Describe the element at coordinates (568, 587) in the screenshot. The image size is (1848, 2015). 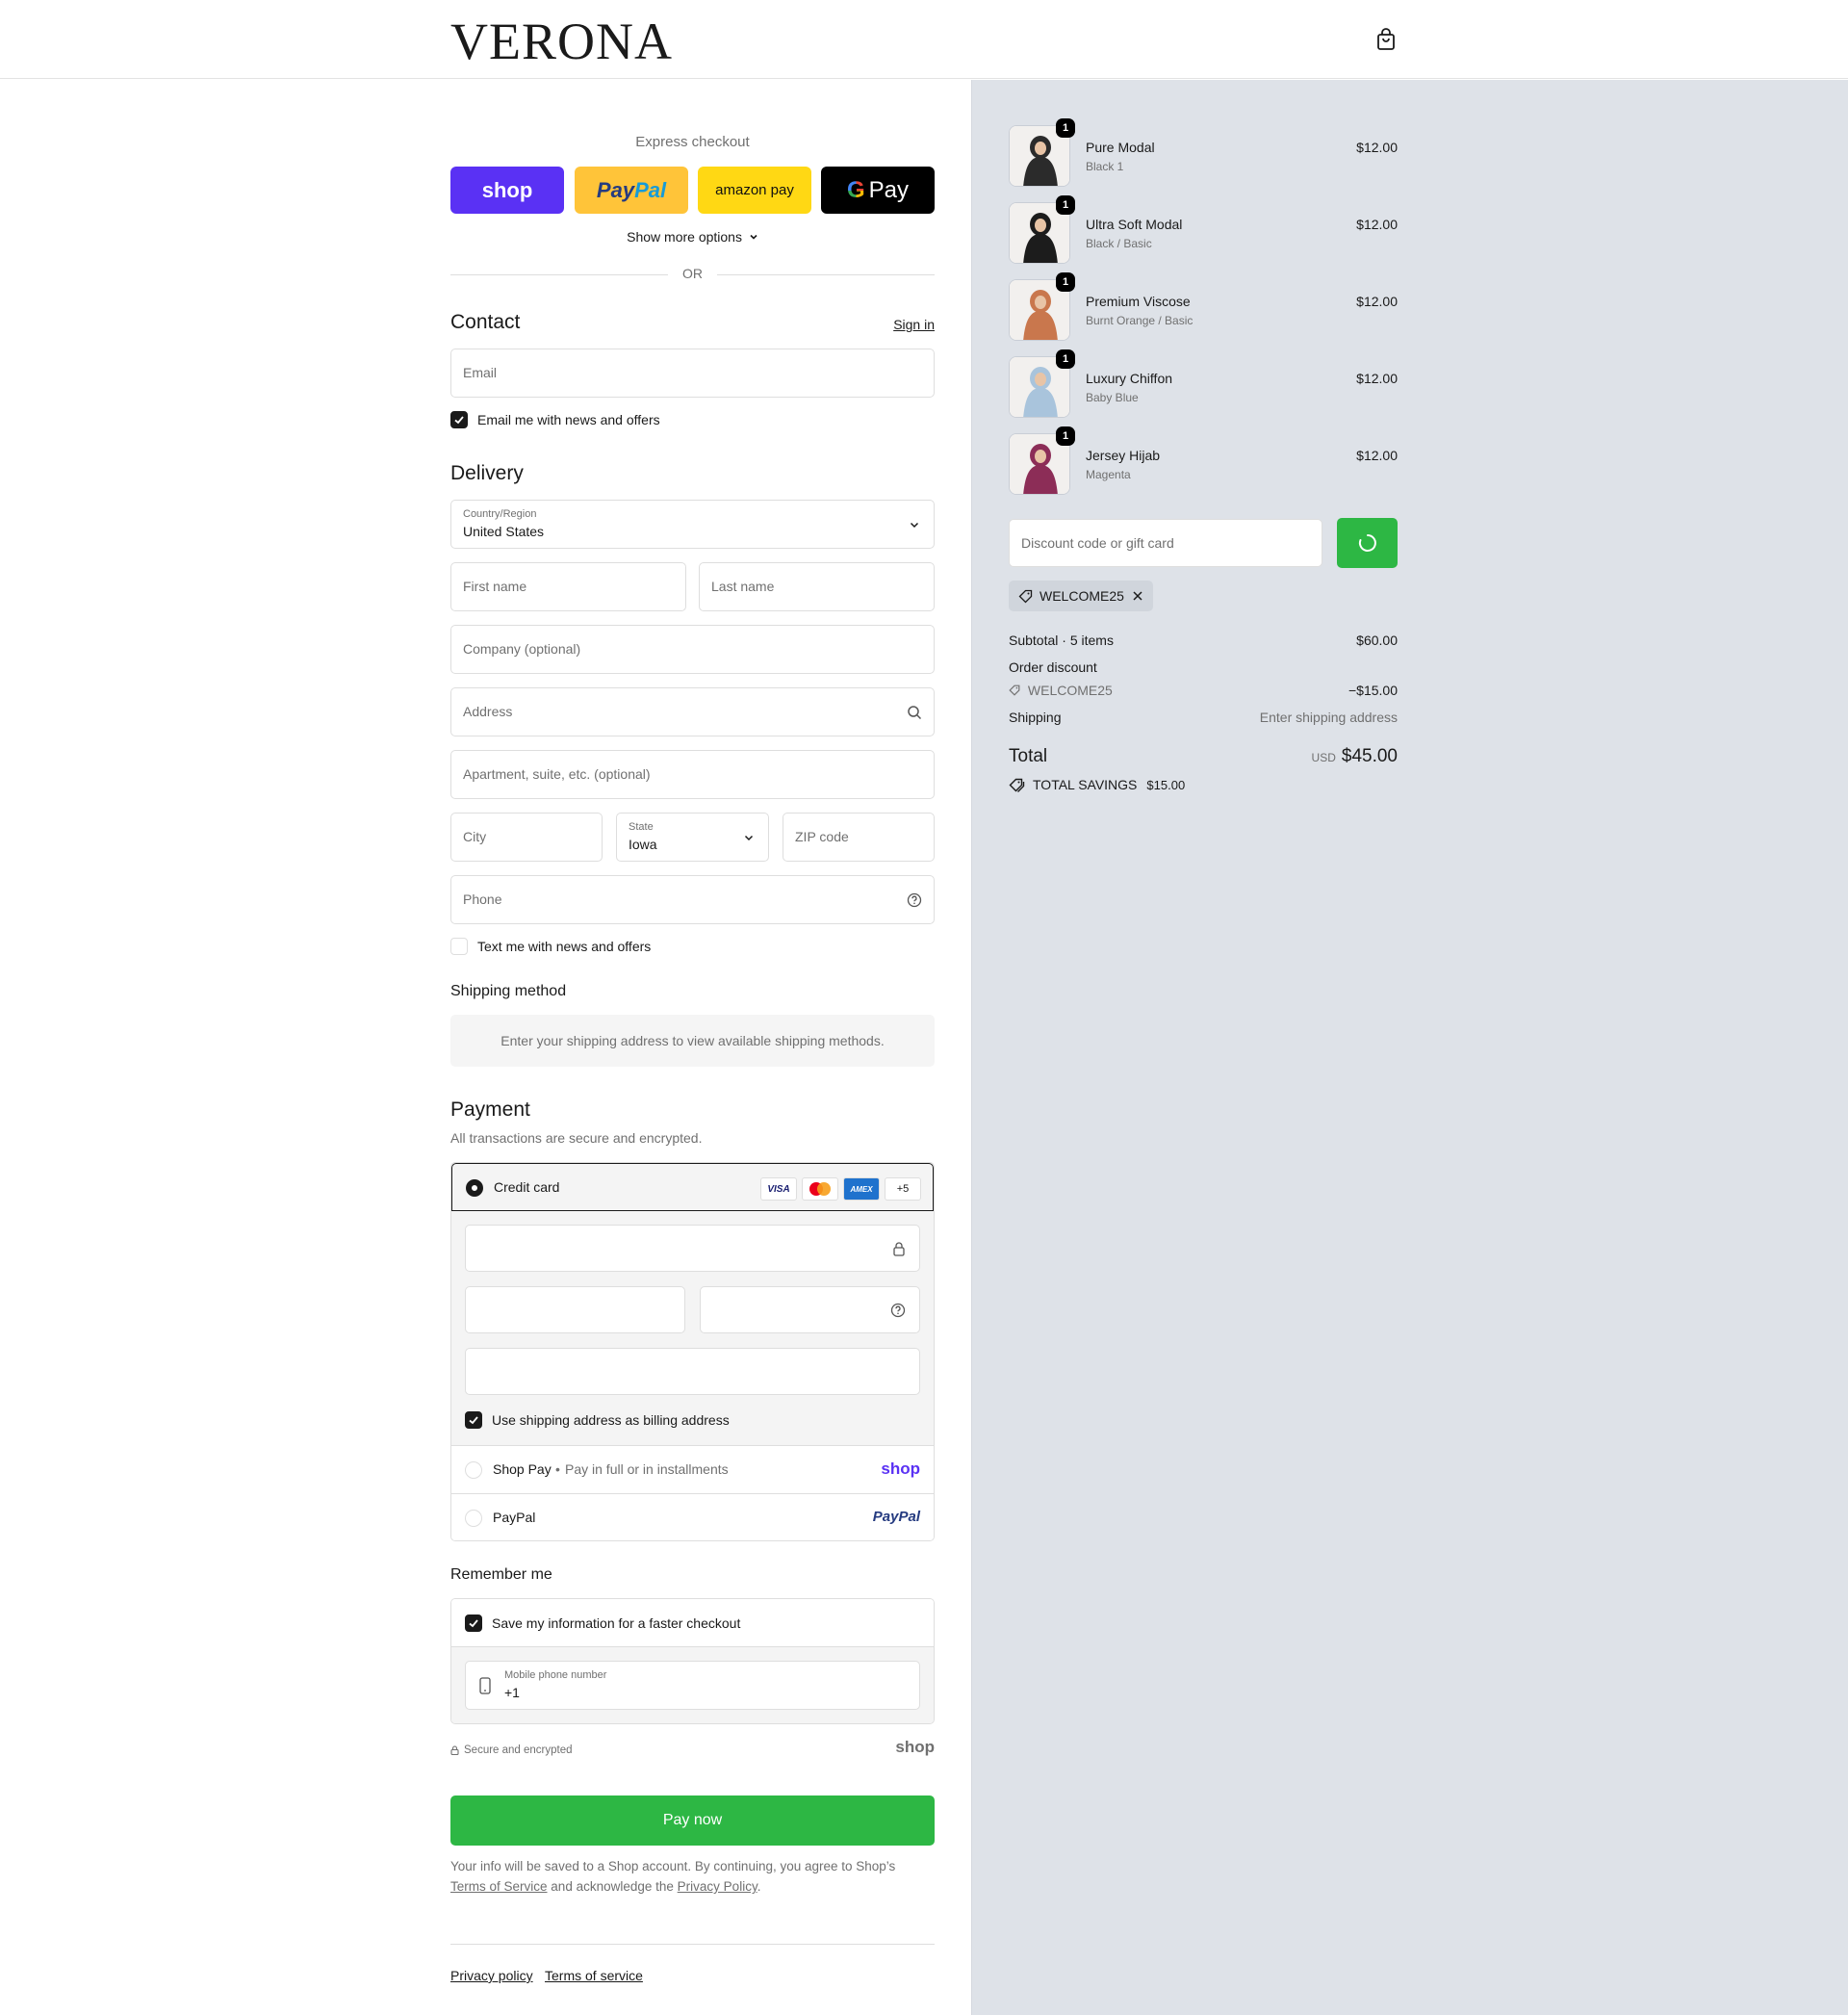
I see `first-name-field: First name` at that location.